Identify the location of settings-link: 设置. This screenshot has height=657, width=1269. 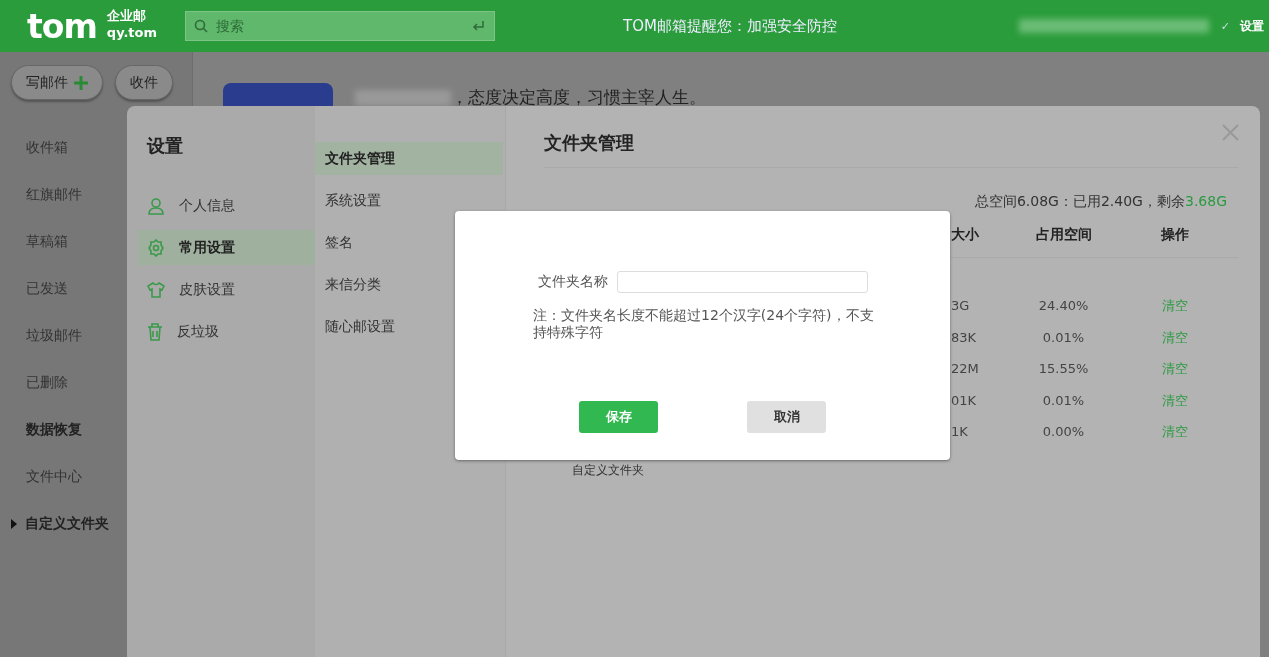
(1252, 26).